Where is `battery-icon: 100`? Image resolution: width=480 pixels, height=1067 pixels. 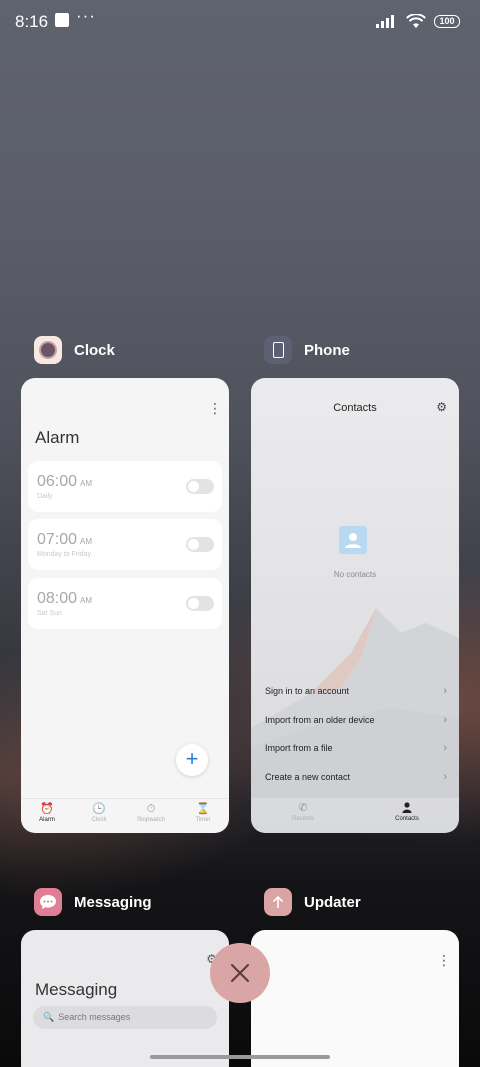
battery-icon: 100 is located at coordinates (447, 21).